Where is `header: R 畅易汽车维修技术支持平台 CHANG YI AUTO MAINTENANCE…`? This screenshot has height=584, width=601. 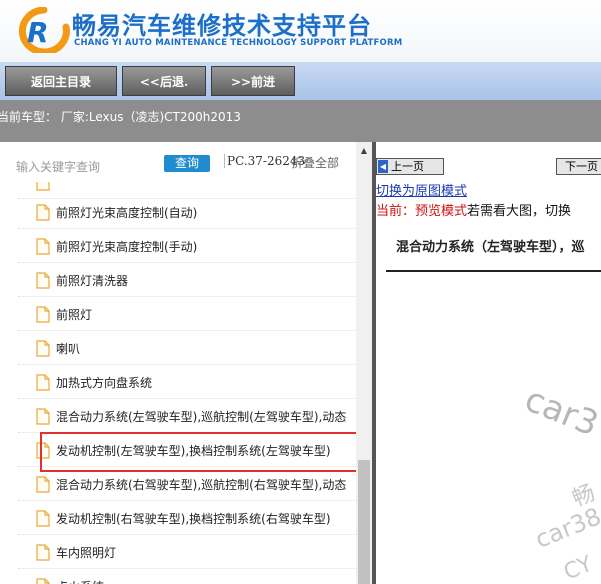 header: R 畅易汽车维修技术支持平台 CHANG YI AUTO MAINTENANCE… is located at coordinates (300, 31).